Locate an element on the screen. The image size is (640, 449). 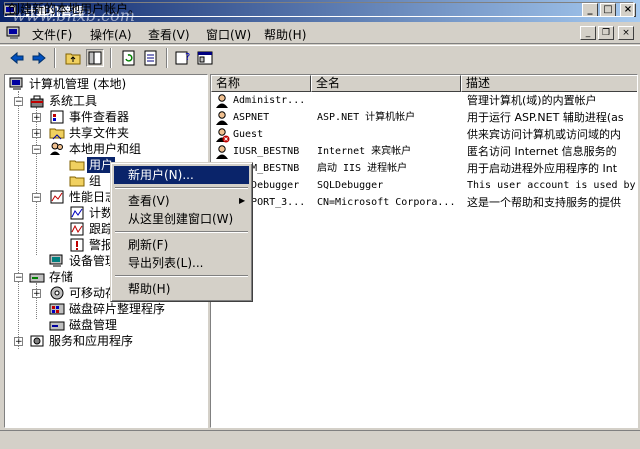
tree-item-services-apps: 服务和应用程序 is located at coordinates (91, 341).